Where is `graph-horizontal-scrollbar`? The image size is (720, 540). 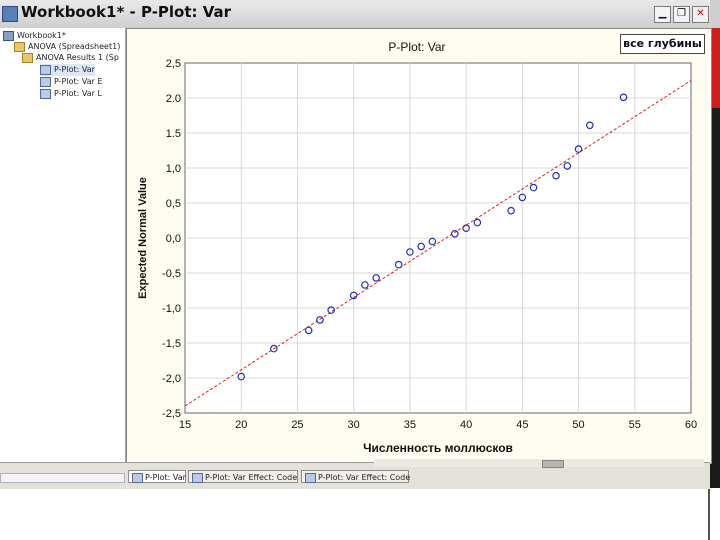 graph-horizontal-scrollbar is located at coordinates (539, 463).